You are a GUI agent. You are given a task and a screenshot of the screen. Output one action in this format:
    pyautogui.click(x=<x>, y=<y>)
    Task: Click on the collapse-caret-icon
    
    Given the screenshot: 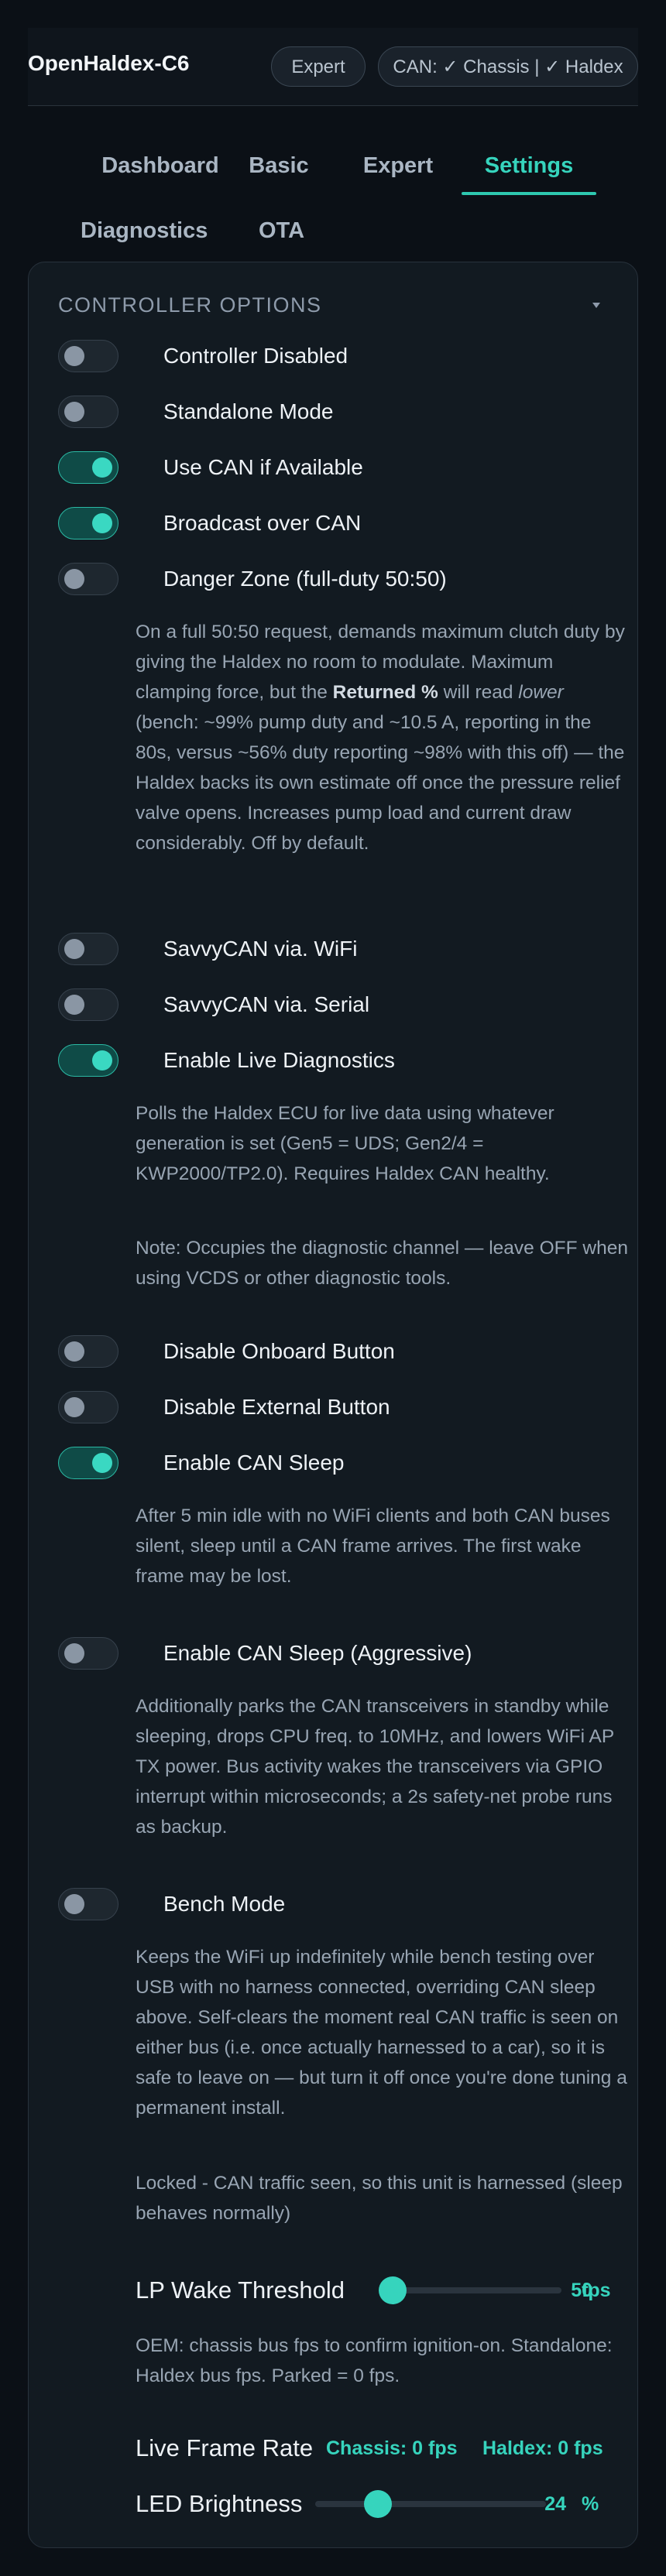 What is the action you would take?
    pyautogui.click(x=596, y=305)
    